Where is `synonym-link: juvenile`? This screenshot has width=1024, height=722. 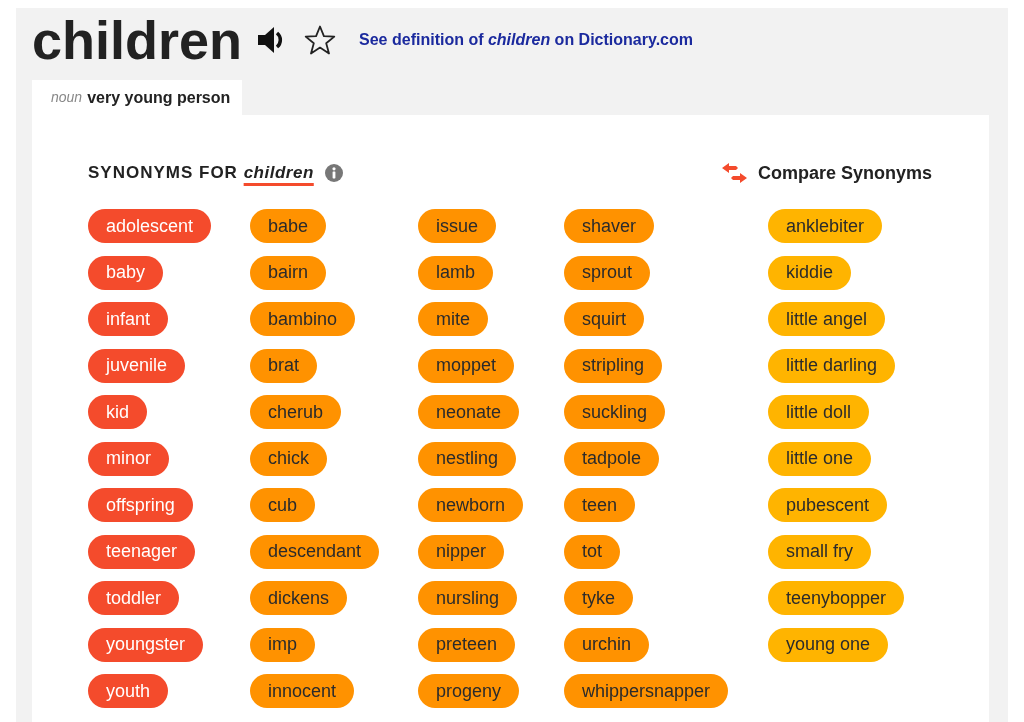
synonym-link: juvenile is located at coordinates (137, 365).